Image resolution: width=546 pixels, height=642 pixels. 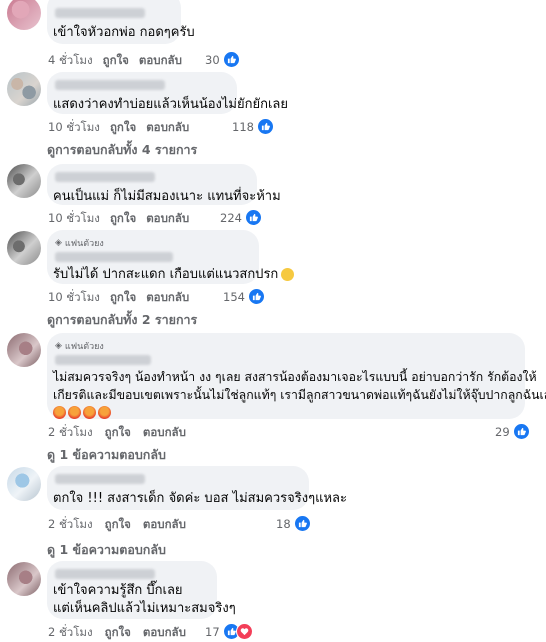 I want to click on comment-meta: 4 ชั่วโมง ถูกใจ ตอบกลับ, so click(x=115, y=61).